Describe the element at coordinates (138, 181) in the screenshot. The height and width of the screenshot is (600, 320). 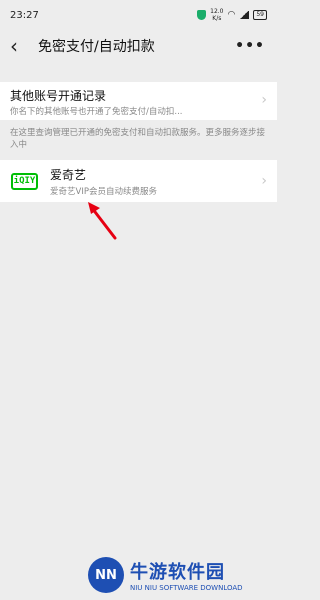
I see `service-item-iqiyi: iQIY 爱奇艺 爱奇艺VIP会员自动续费服务 ›` at that location.